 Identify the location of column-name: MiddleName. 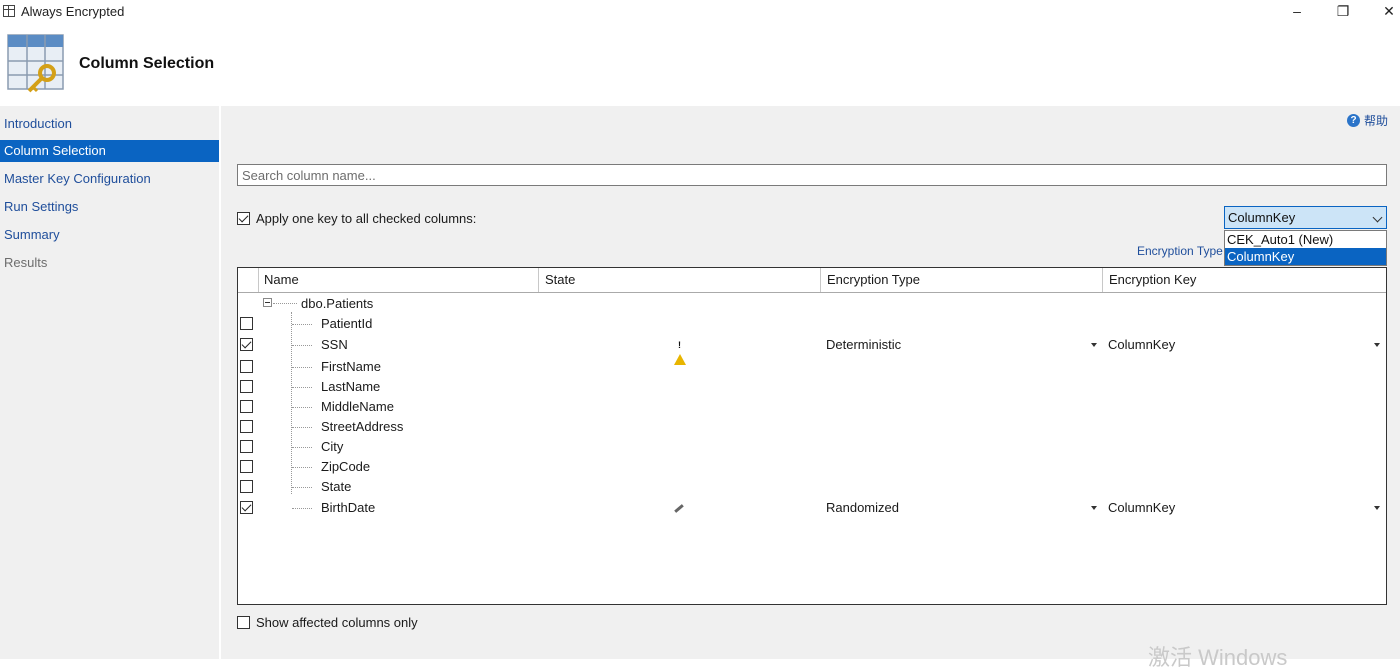
(357, 406).